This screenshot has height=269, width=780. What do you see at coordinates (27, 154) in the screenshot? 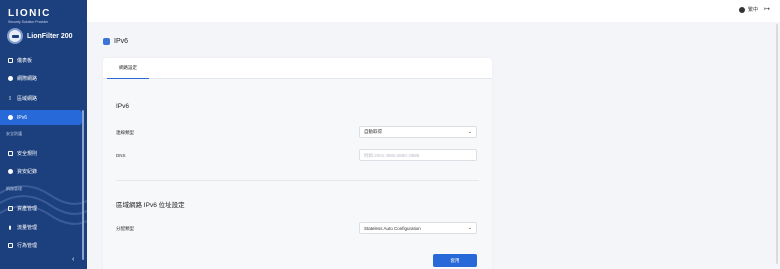
I see `sidebar-item-label: 安全規則` at bounding box center [27, 154].